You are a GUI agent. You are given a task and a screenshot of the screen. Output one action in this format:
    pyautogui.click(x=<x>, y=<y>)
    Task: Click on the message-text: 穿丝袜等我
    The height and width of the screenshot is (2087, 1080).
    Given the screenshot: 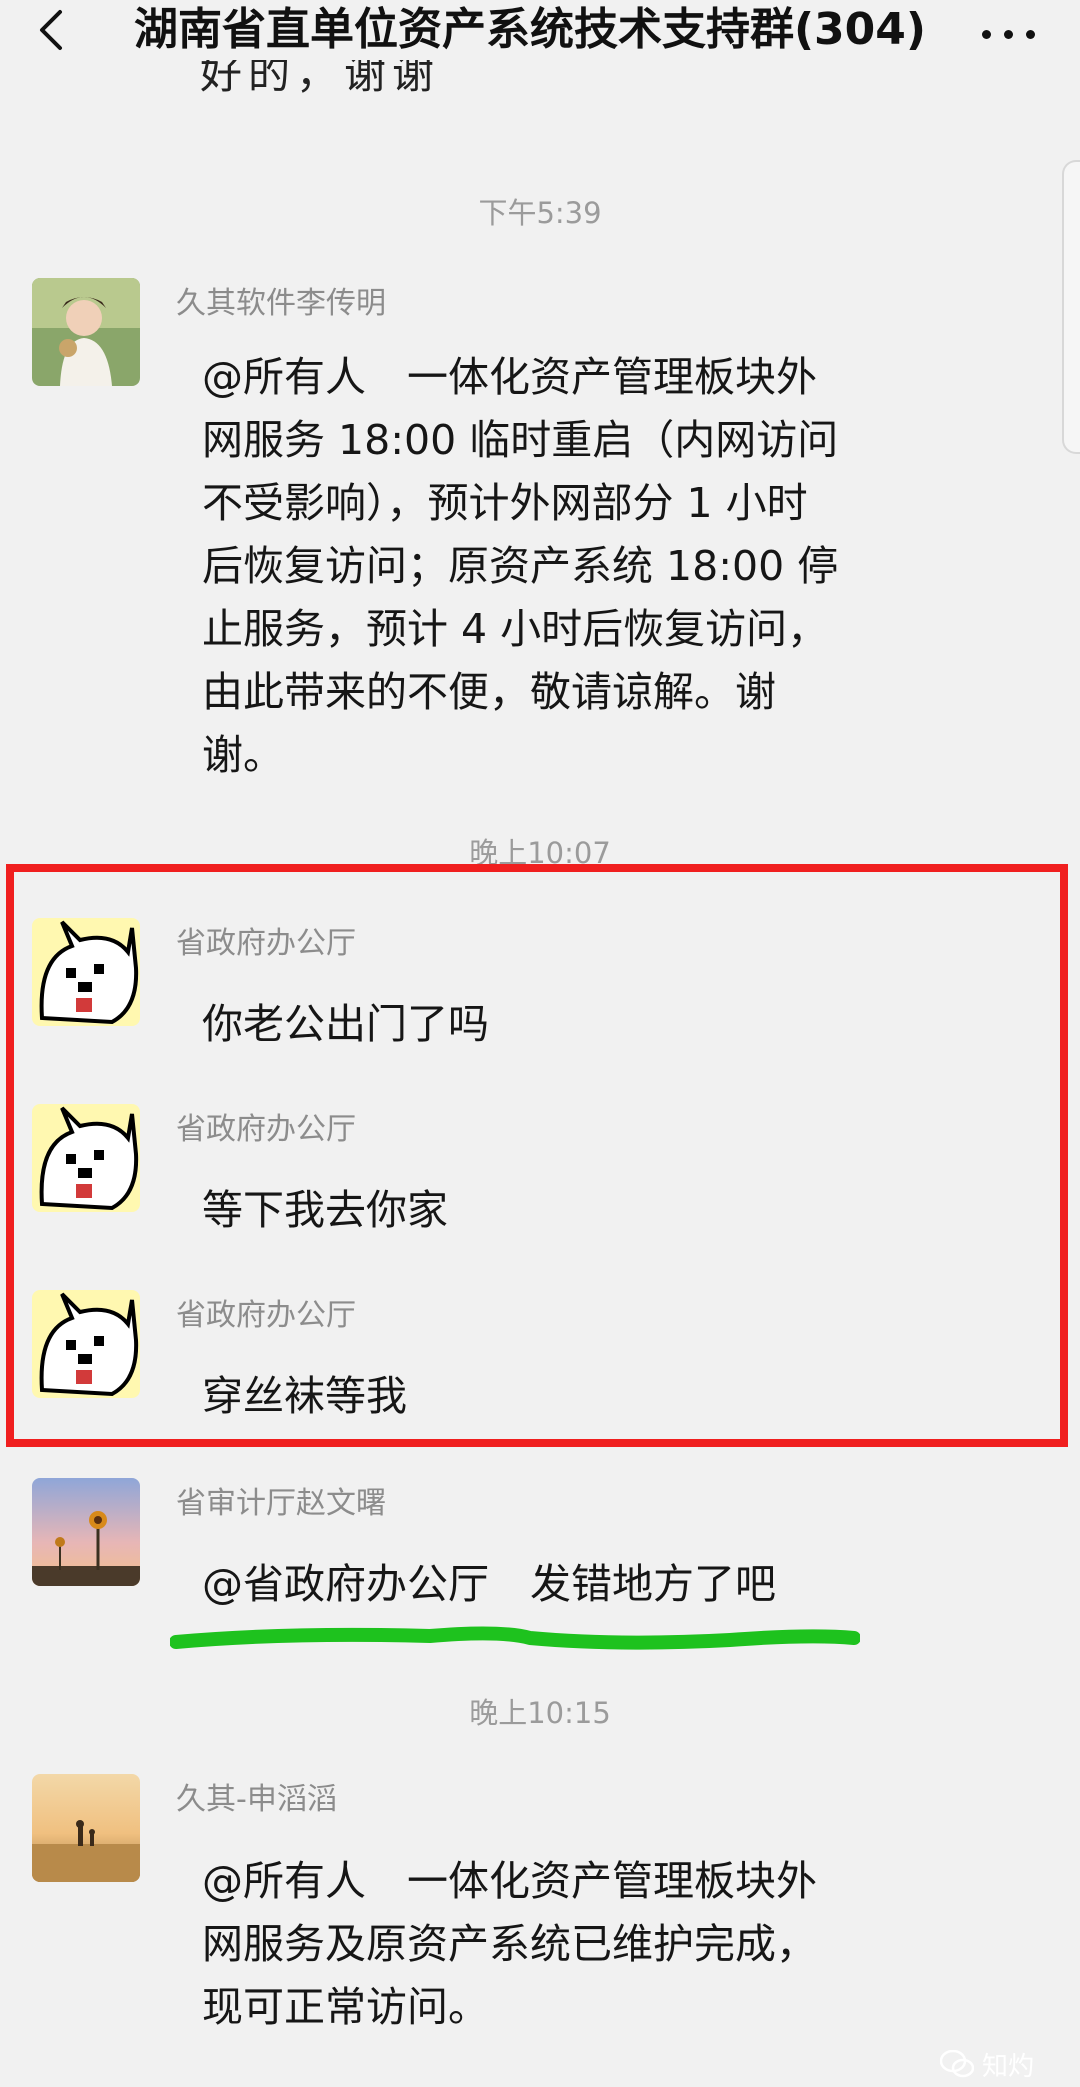 What is the action you would take?
    pyautogui.click(x=304, y=1396)
    